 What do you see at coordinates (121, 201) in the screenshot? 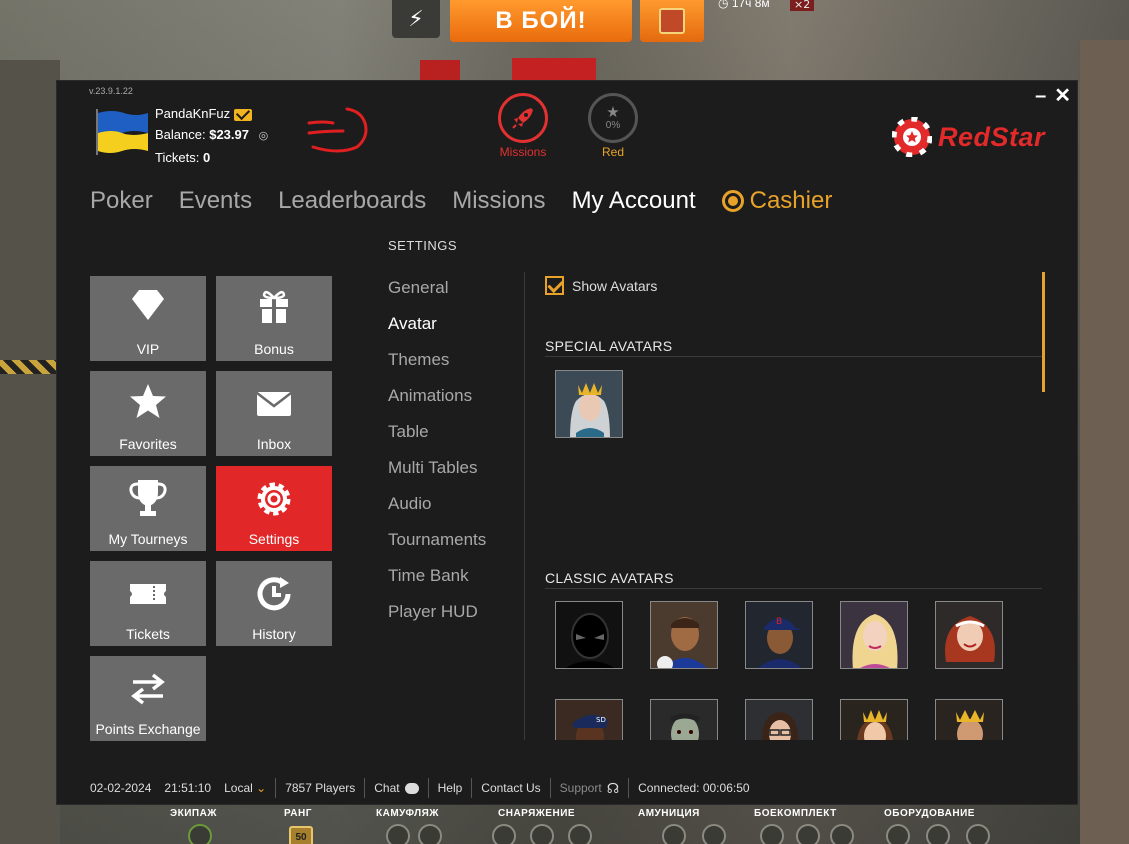
I see `nav-poker: Poker` at bounding box center [121, 201].